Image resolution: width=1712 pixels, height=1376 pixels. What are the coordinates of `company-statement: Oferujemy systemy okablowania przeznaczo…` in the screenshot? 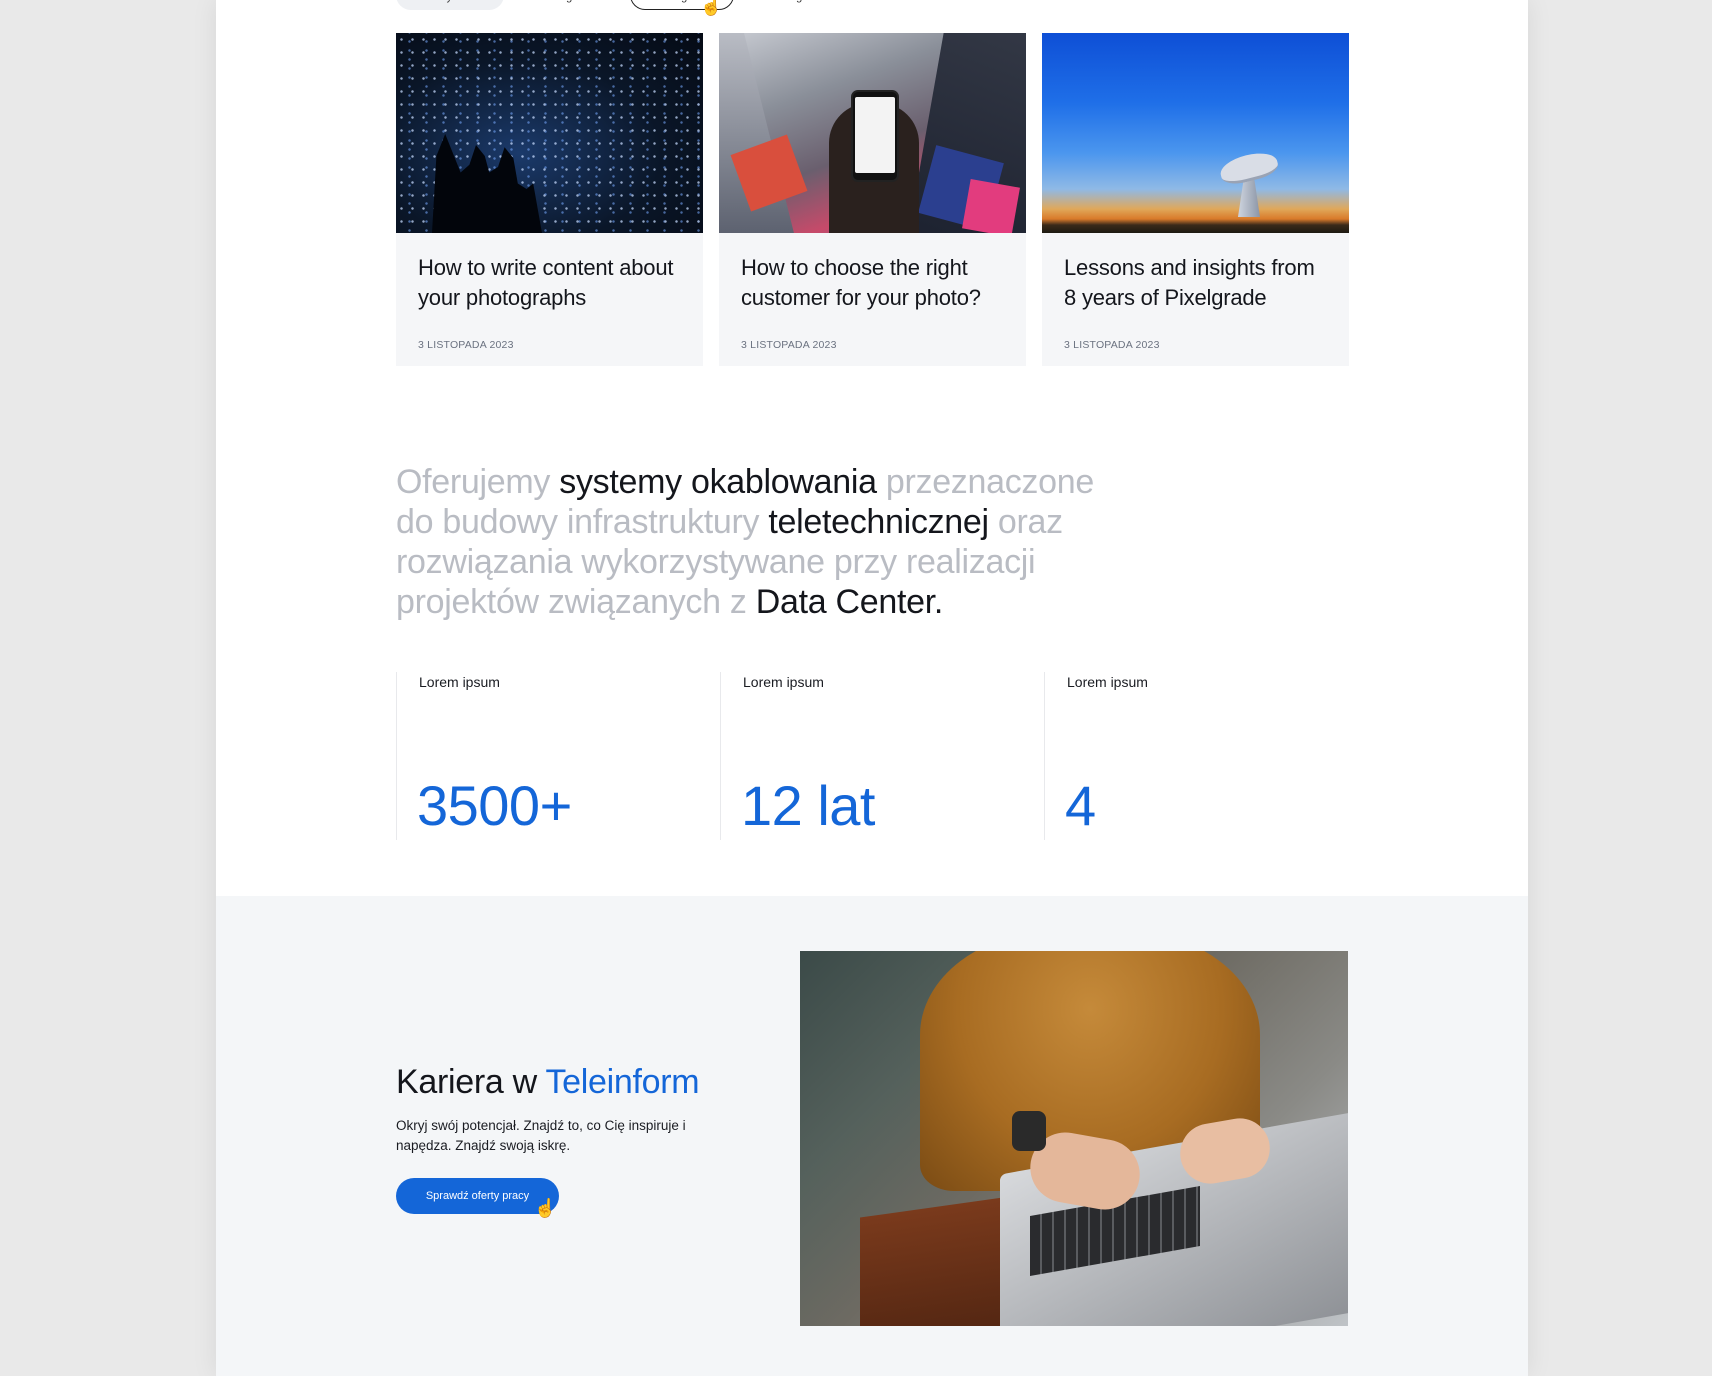 It's located at (756, 542).